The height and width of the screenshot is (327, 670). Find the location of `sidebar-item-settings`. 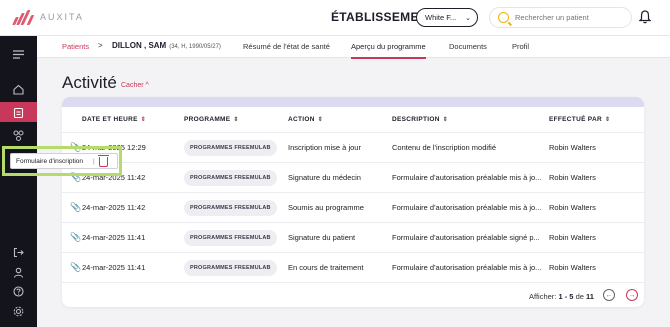

sidebar-item-settings is located at coordinates (18, 311).